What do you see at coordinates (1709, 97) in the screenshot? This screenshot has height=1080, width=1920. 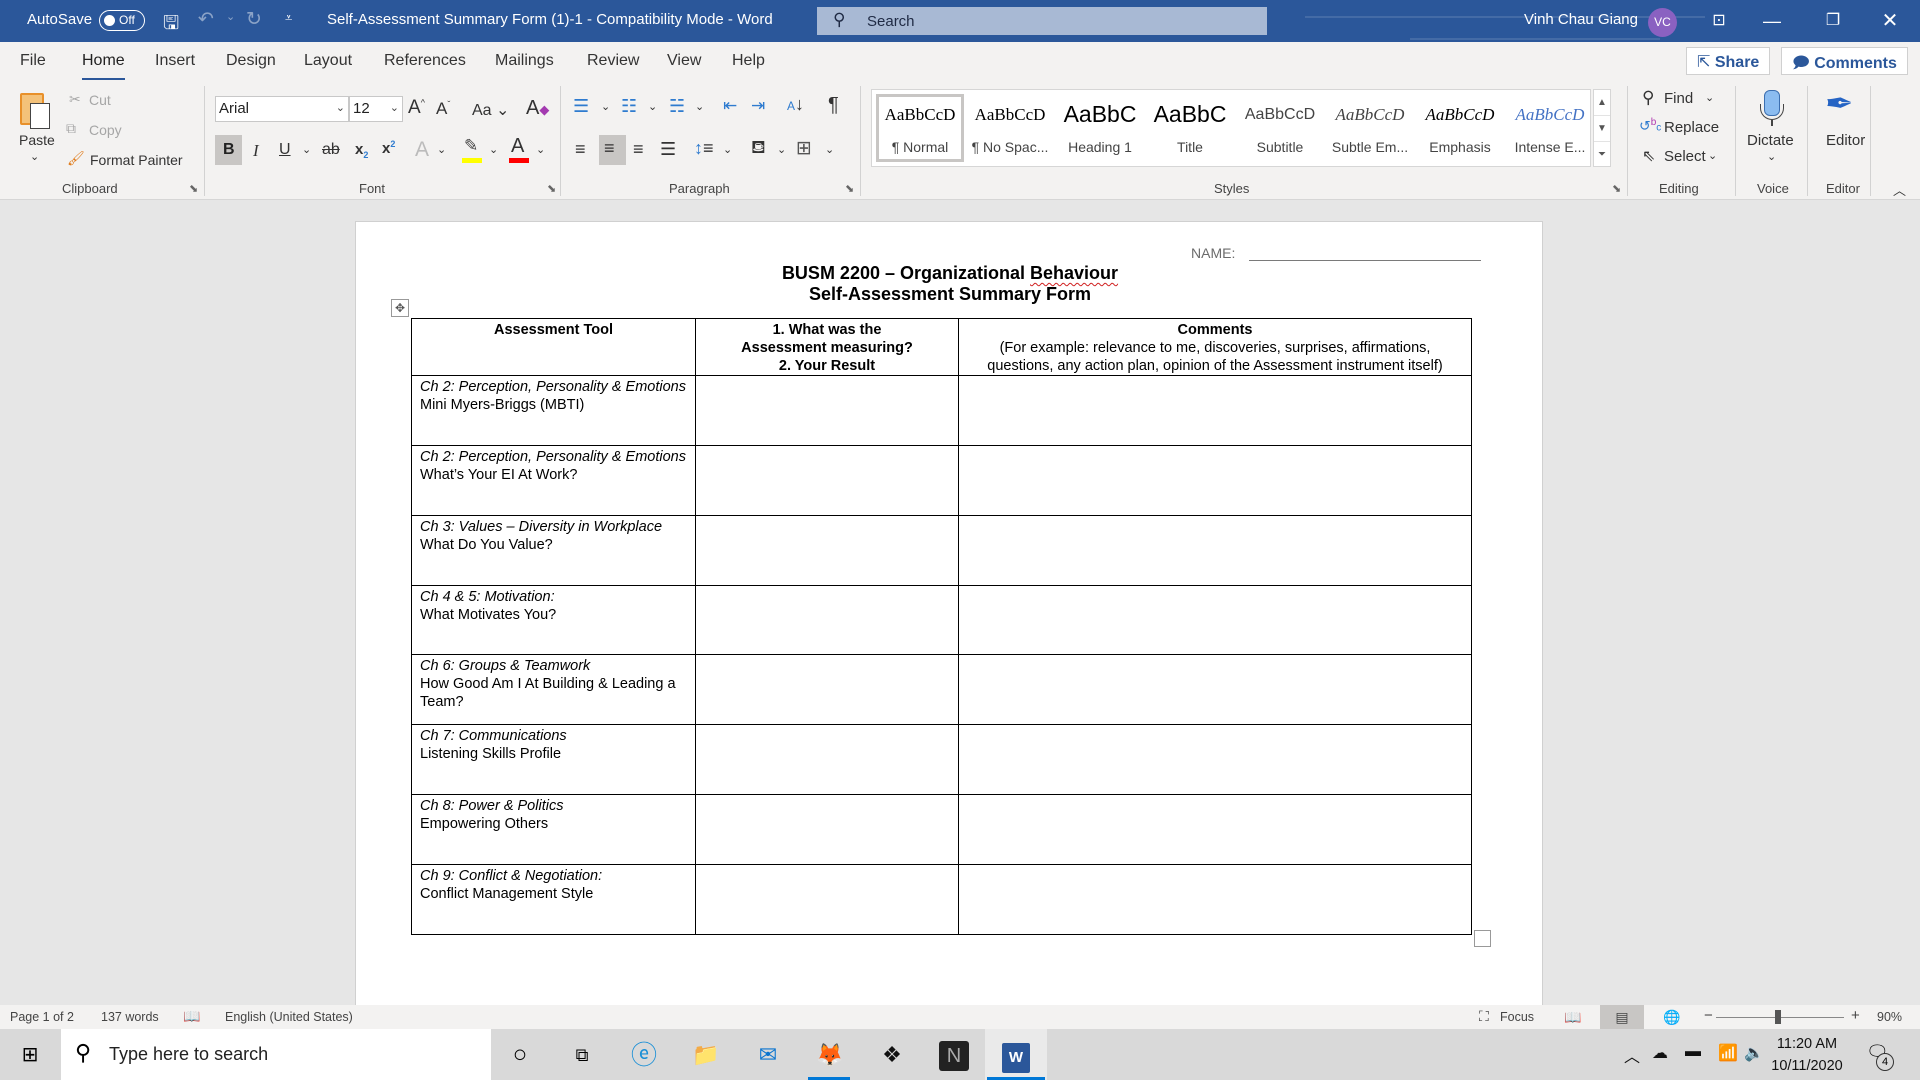 I see `find-dropdown-icon: ⌄` at bounding box center [1709, 97].